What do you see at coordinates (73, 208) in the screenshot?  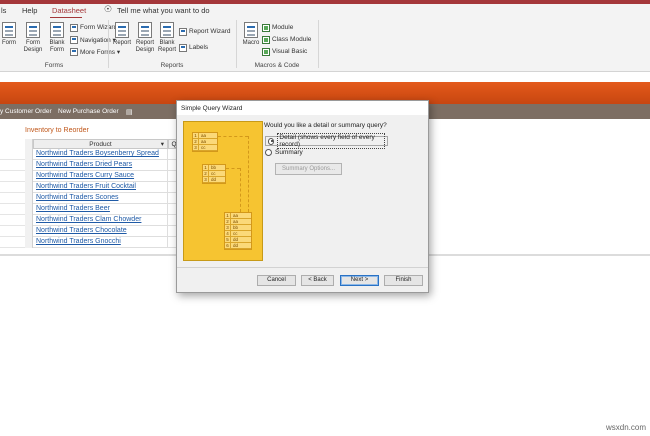 I see `product-link: Northwind Traders Beer` at bounding box center [73, 208].